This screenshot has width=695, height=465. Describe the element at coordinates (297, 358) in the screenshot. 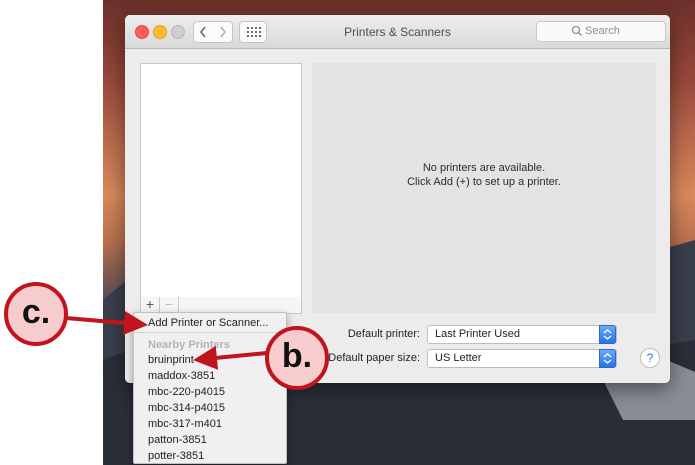

I see `callout-b: b.` at that location.